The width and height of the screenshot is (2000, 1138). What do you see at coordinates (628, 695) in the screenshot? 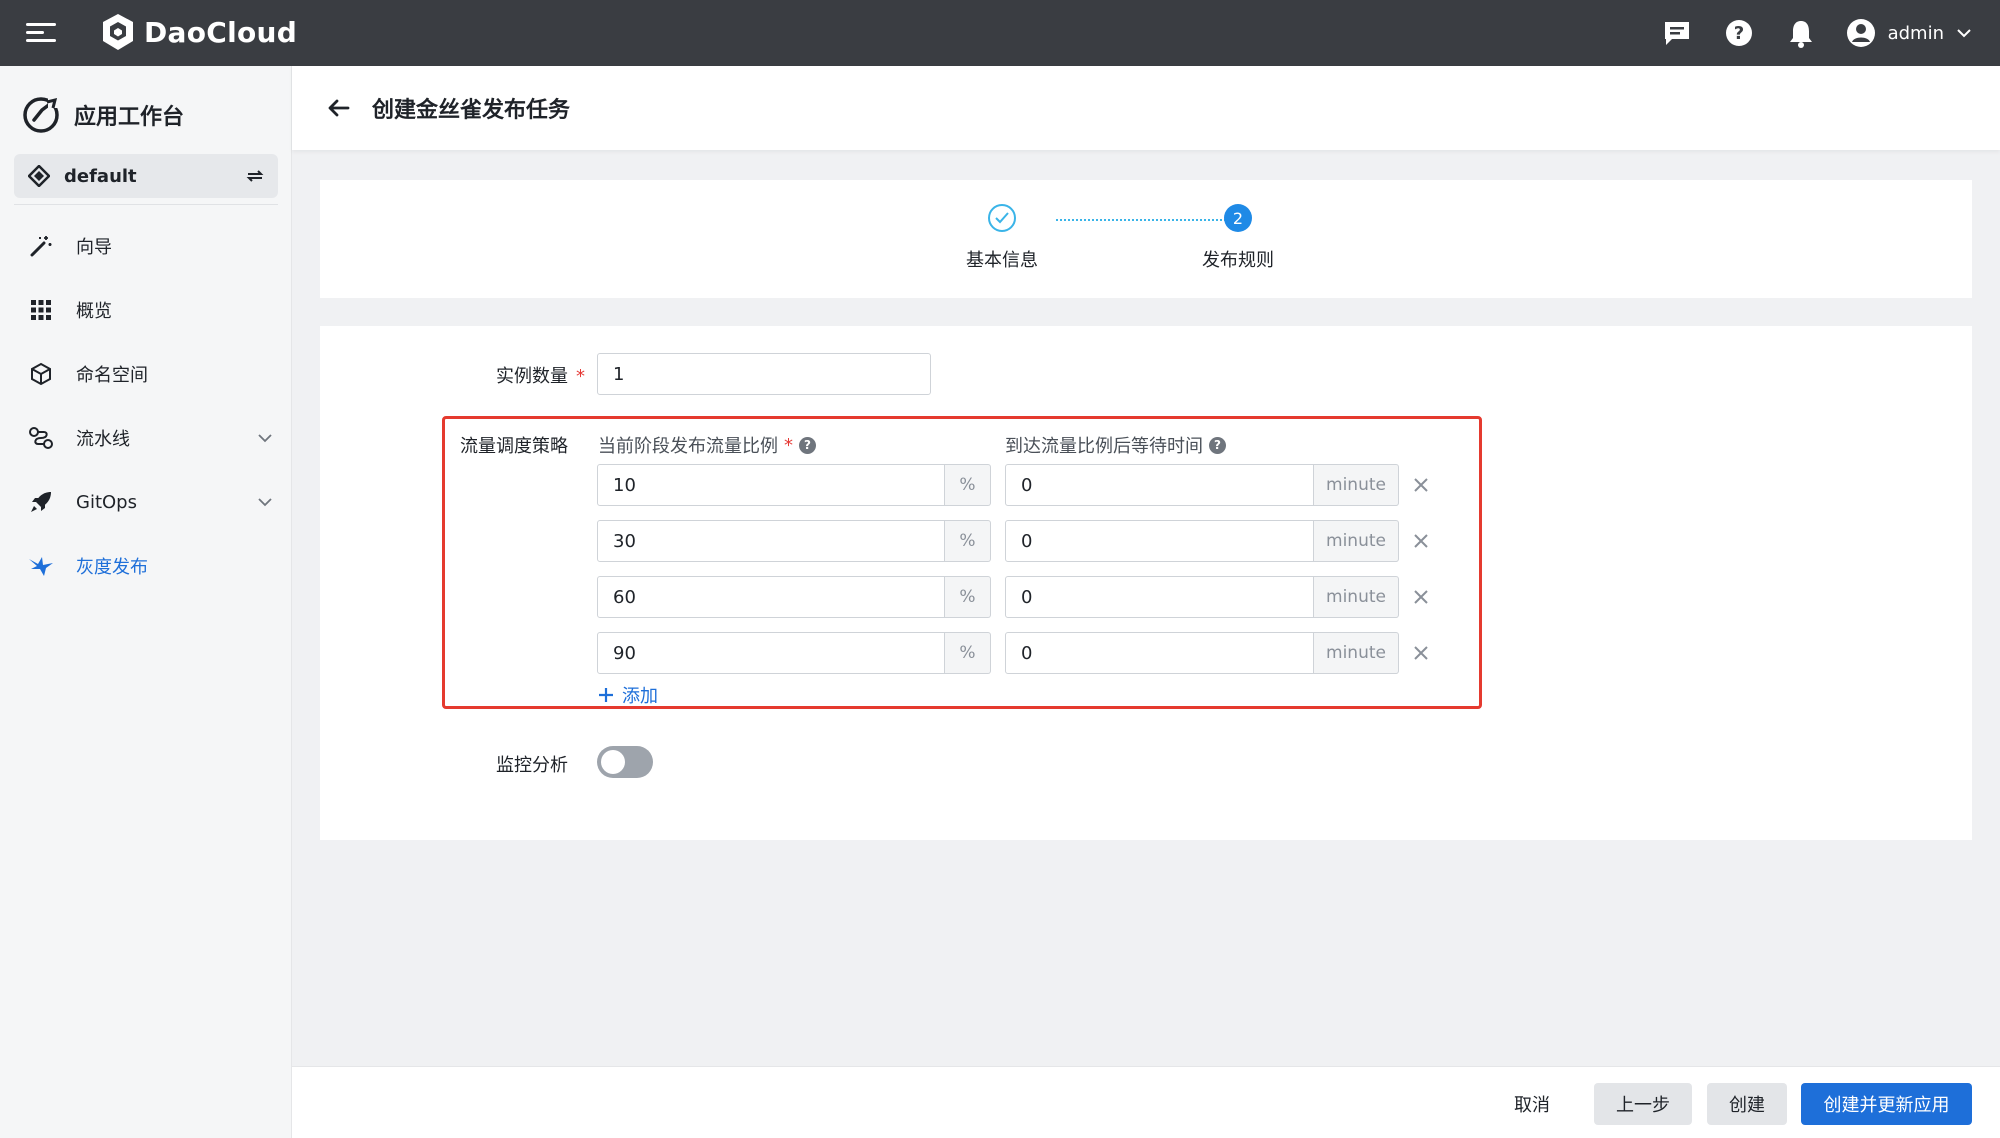
I see `add-row-button: 添加` at bounding box center [628, 695].